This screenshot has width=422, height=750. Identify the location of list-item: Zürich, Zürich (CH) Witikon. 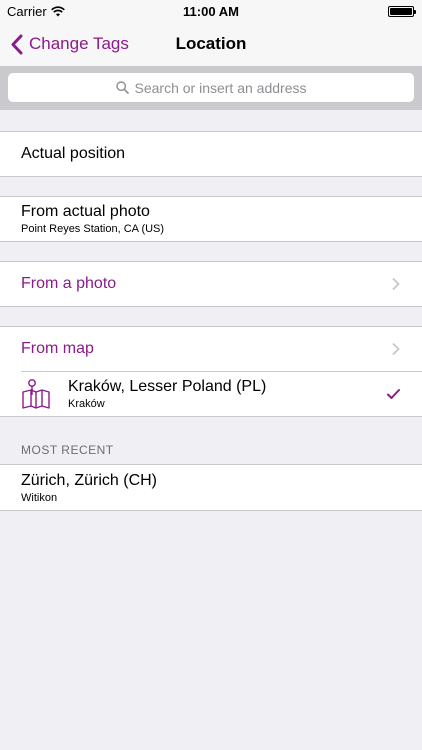
(211, 487).